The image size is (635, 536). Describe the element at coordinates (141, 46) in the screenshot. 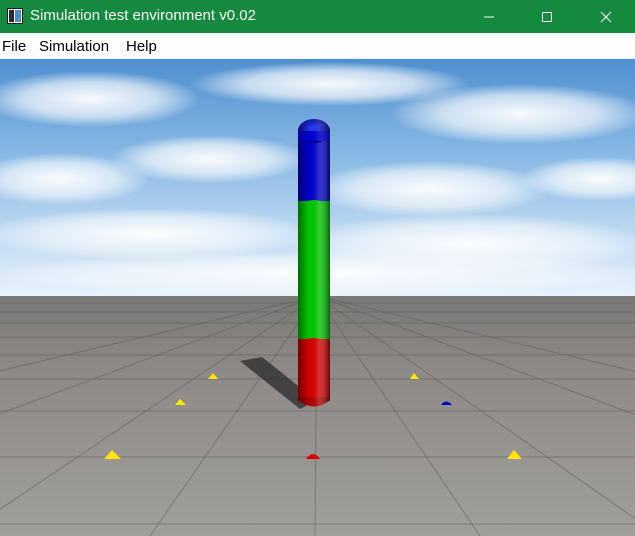

I see `menu-help: Help` at that location.